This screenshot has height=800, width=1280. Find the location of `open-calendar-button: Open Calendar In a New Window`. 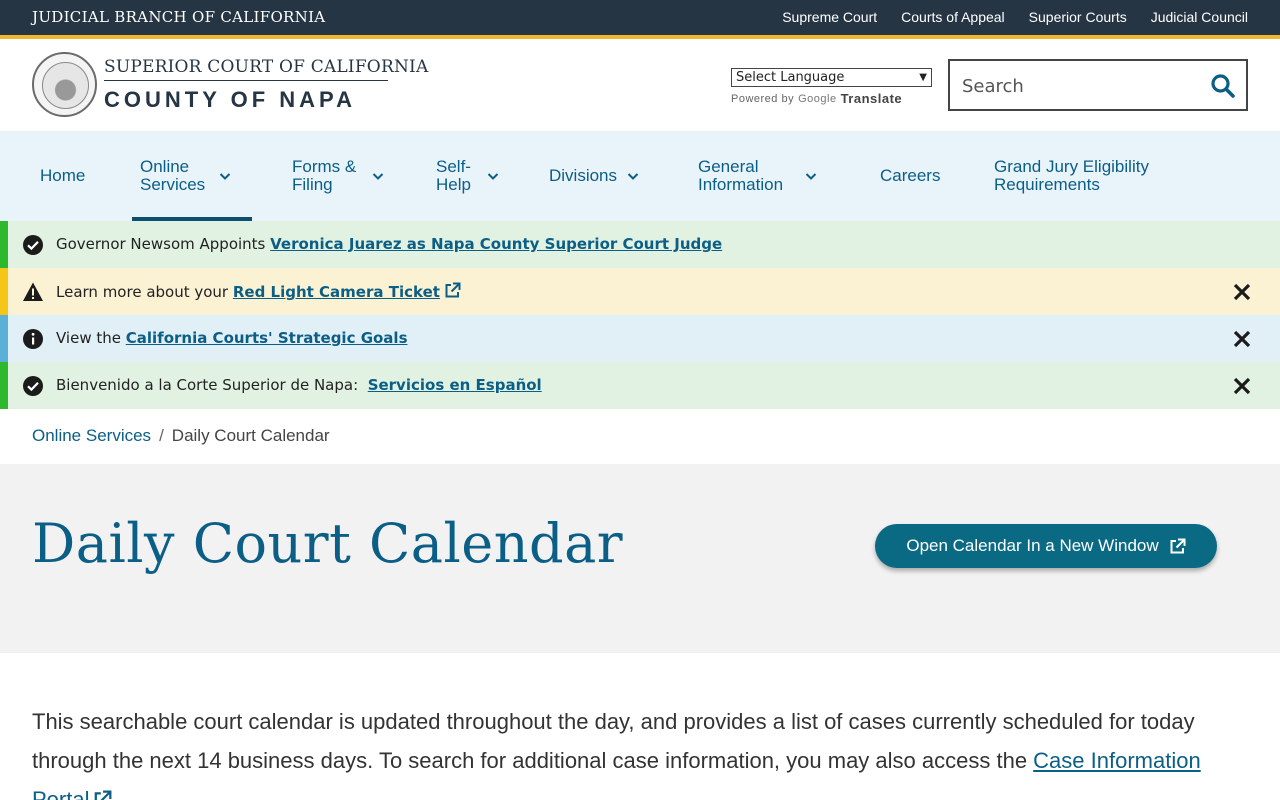

open-calendar-button: Open Calendar In a New Window is located at coordinates (1046, 546).